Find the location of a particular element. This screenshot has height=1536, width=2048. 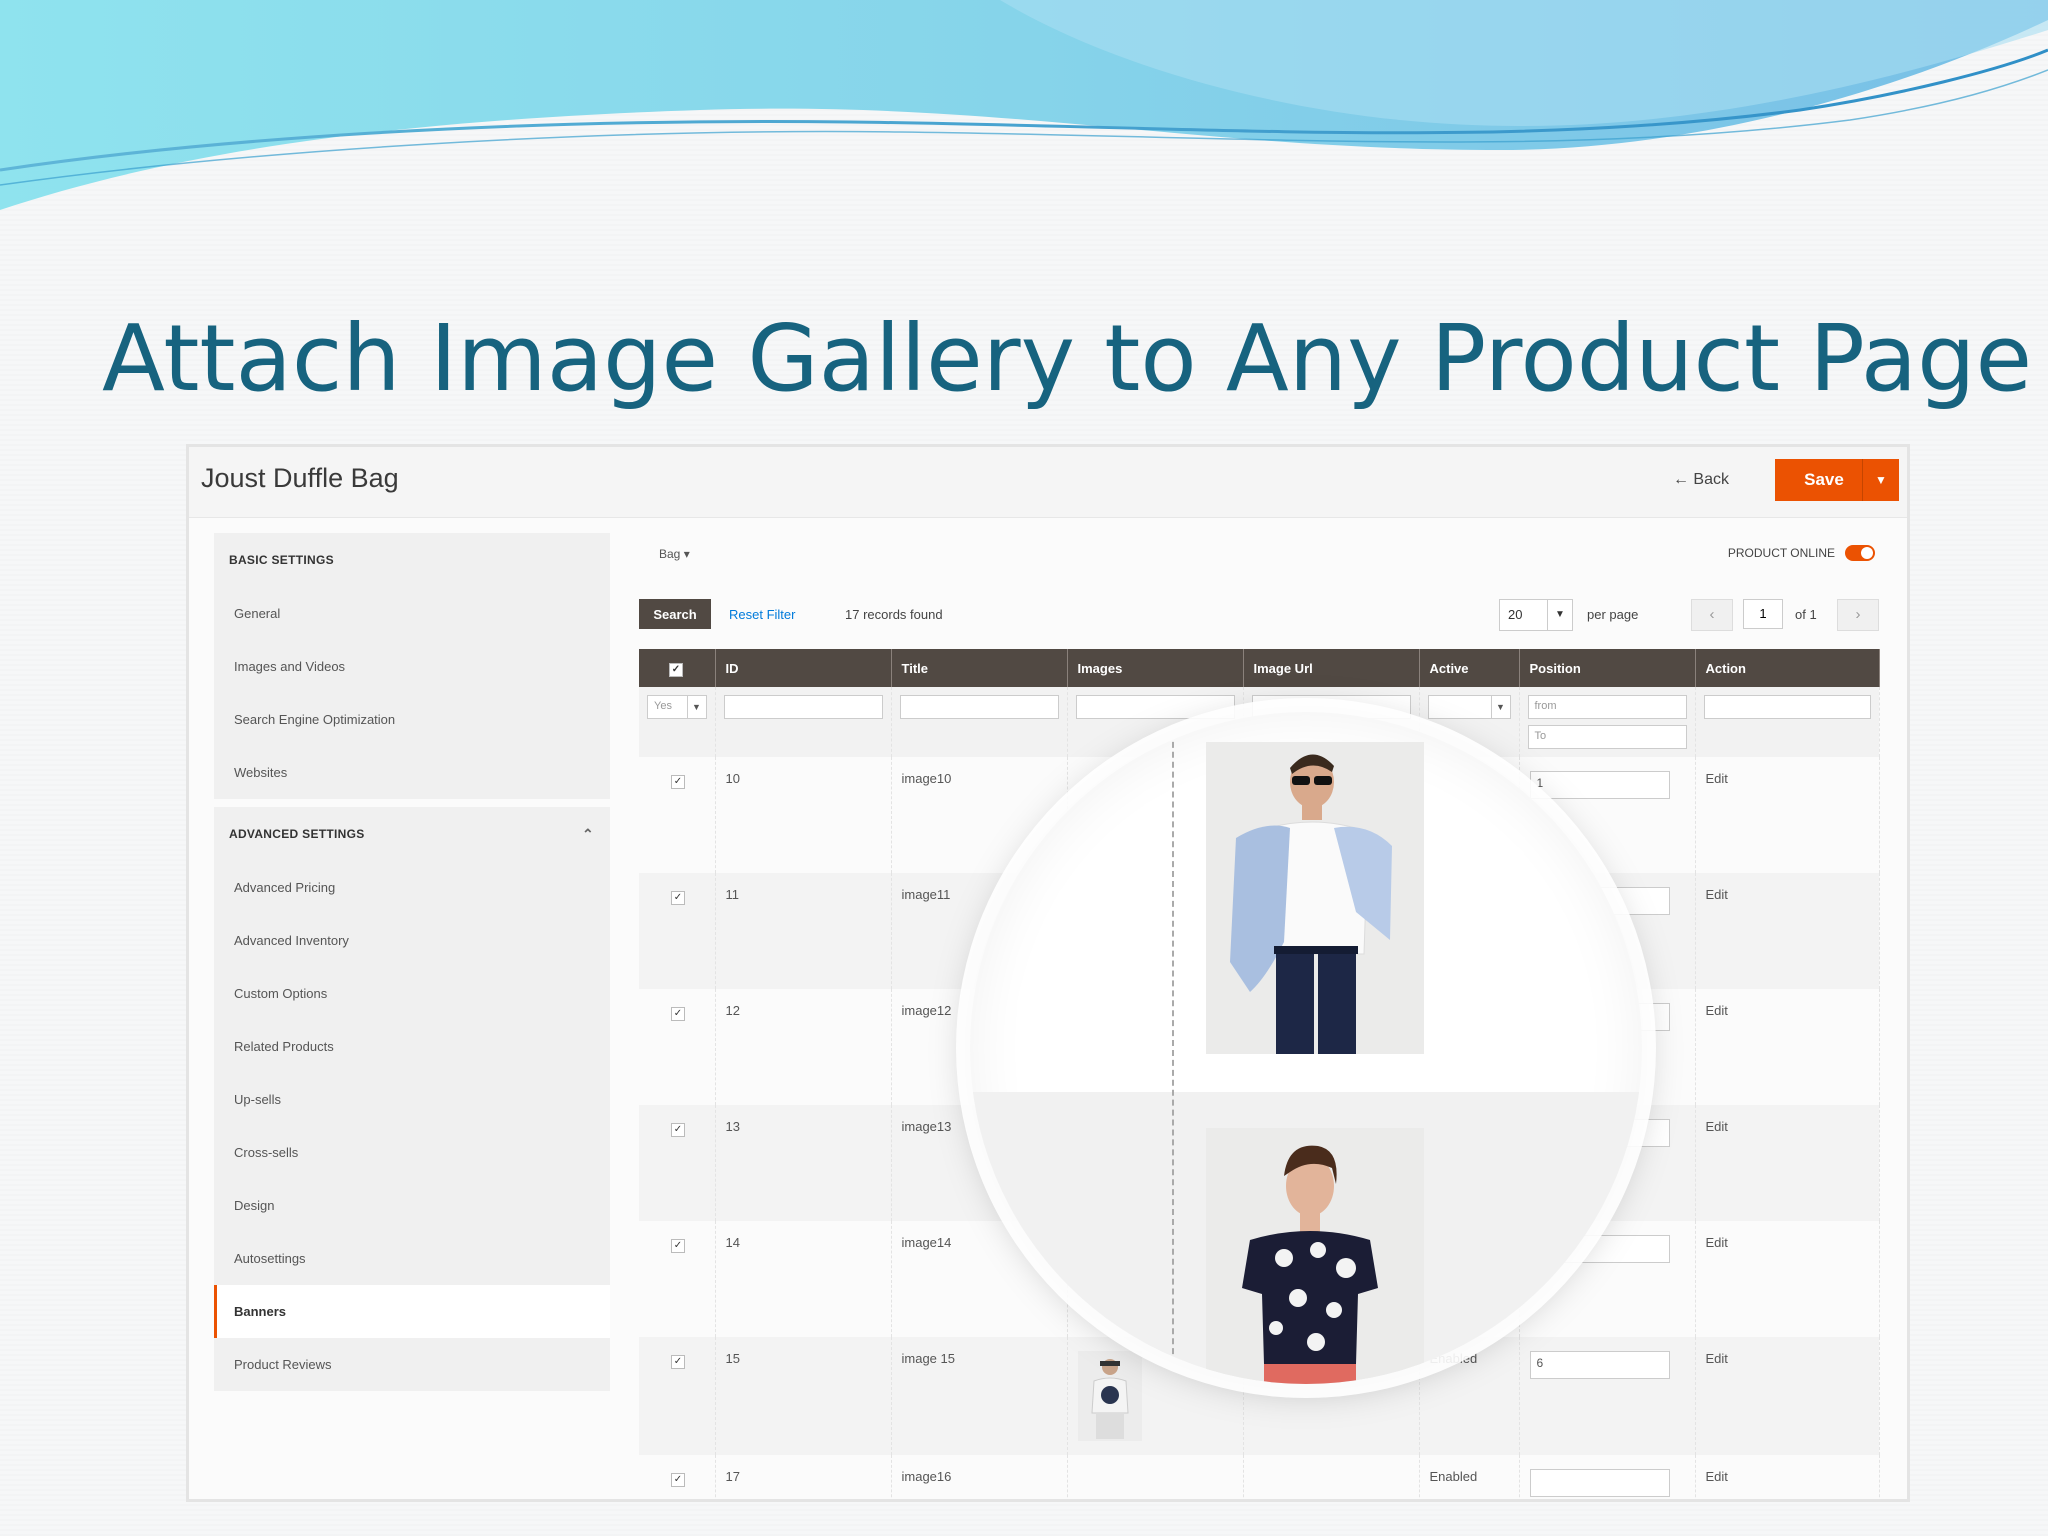

active-filter-select: ▼ is located at coordinates (1469, 707).